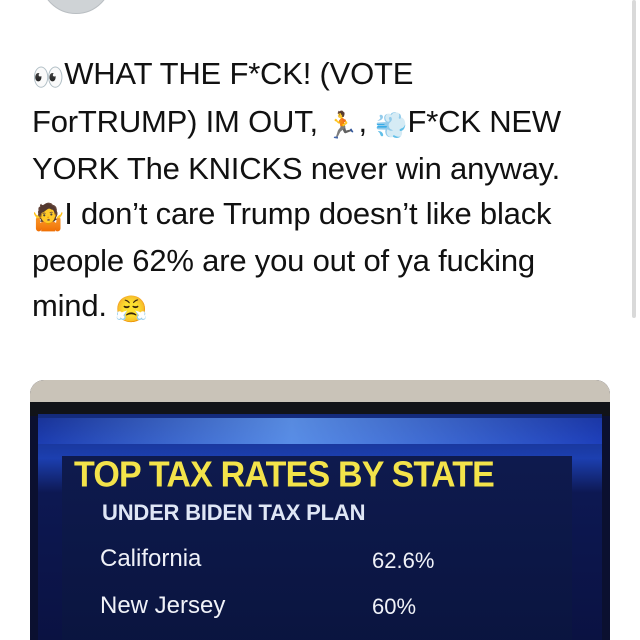 Image resolution: width=640 pixels, height=640 pixels. I want to click on rate-value: 60%, so click(394, 606).